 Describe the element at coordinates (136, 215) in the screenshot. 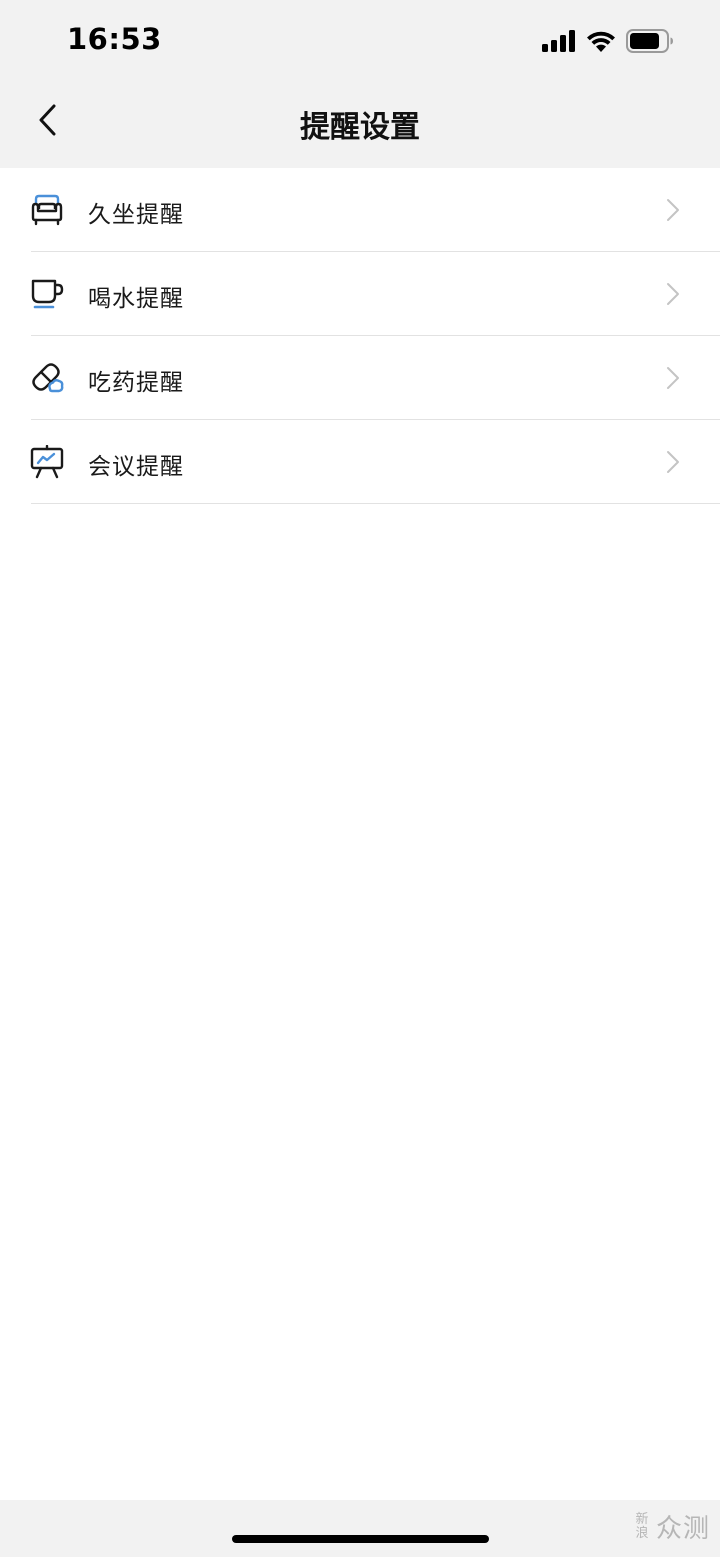

I see `reminder-label: 久坐提醒` at that location.